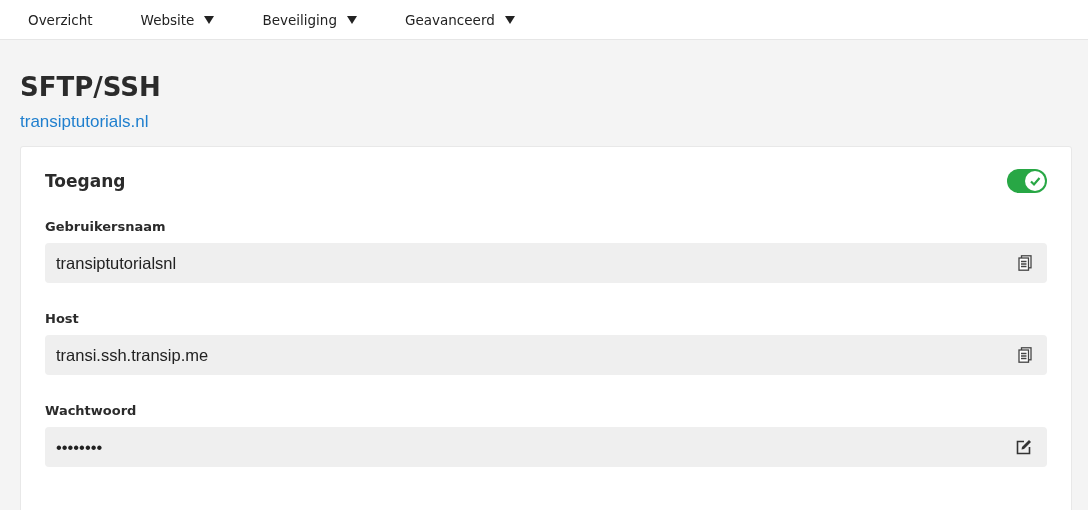 The height and width of the screenshot is (510, 1088). What do you see at coordinates (546, 447) in the screenshot?
I see `input-field: ••••••••` at bounding box center [546, 447].